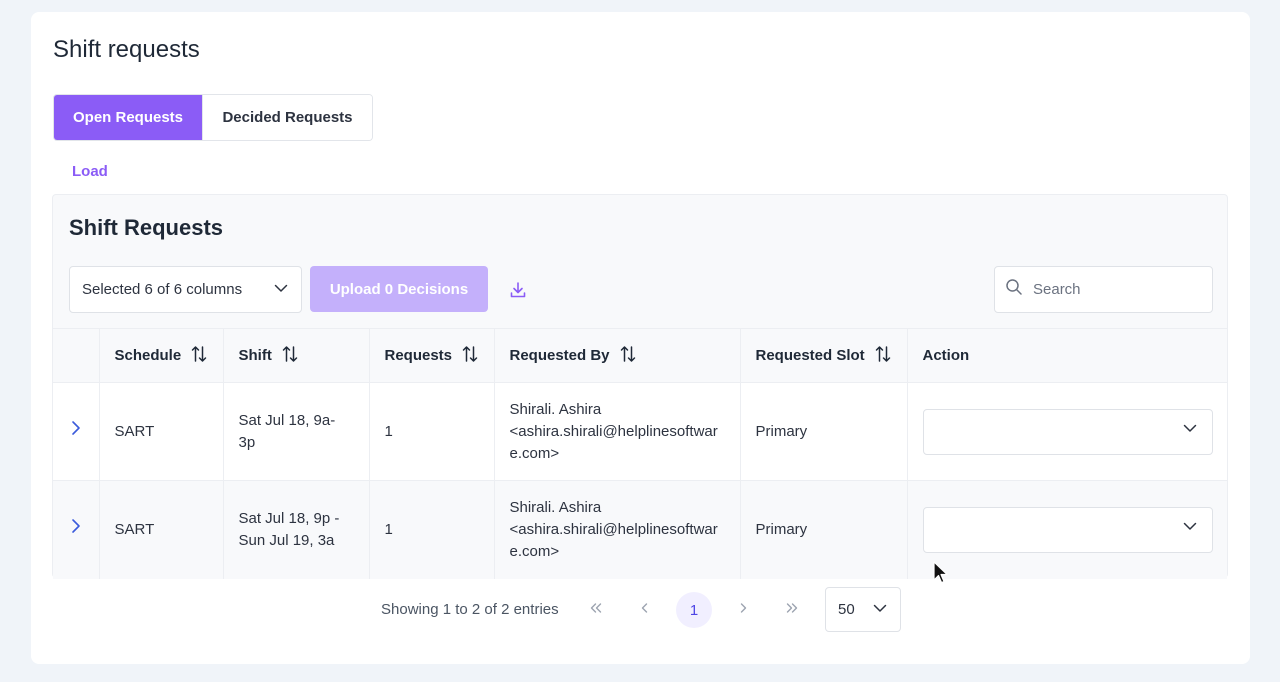 The width and height of the screenshot is (1280, 682). I want to click on search-box, so click(1103, 289).